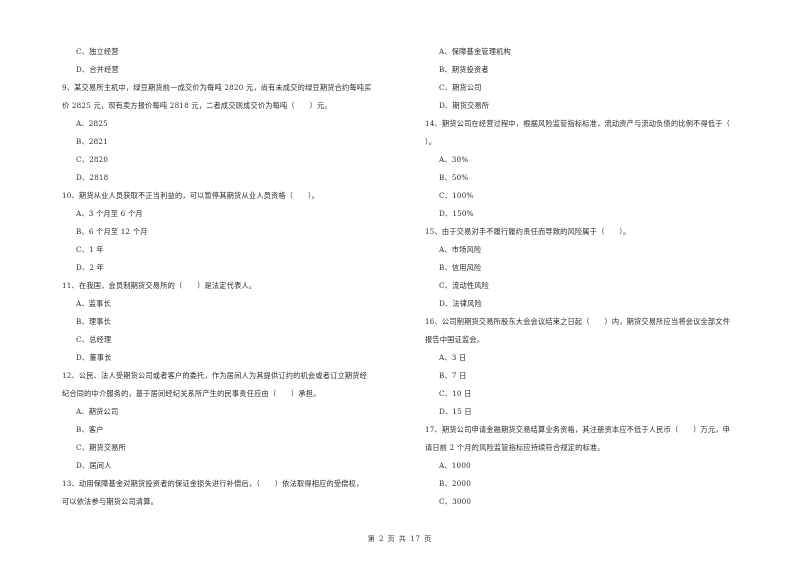 This screenshot has height=565, width=800. I want to click on q13-option-d: D、期货交易所, so click(464, 105).